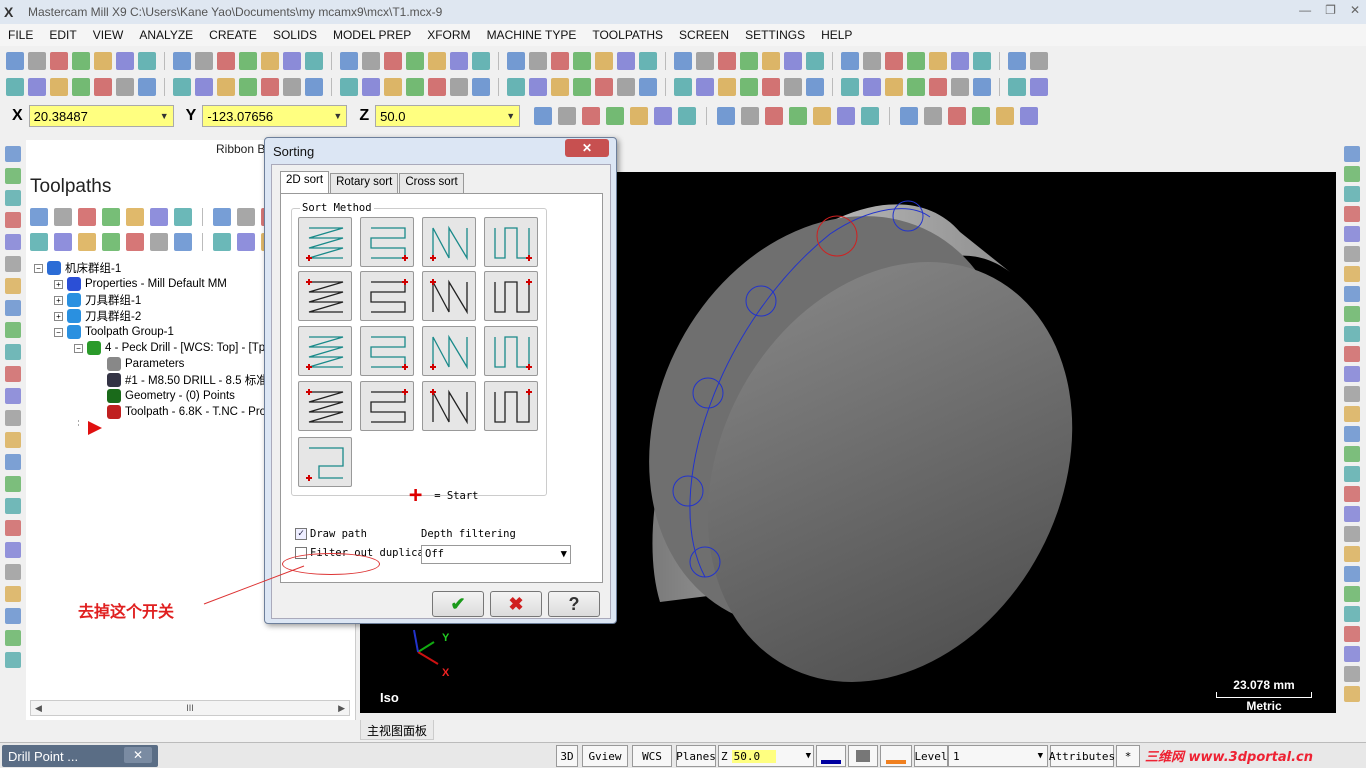 Image resolution: width=1366 pixels, height=768 pixels. What do you see at coordinates (652, 756) in the screenshot?
I see `wcs-button: WCS` at bounding box center [652, 756].